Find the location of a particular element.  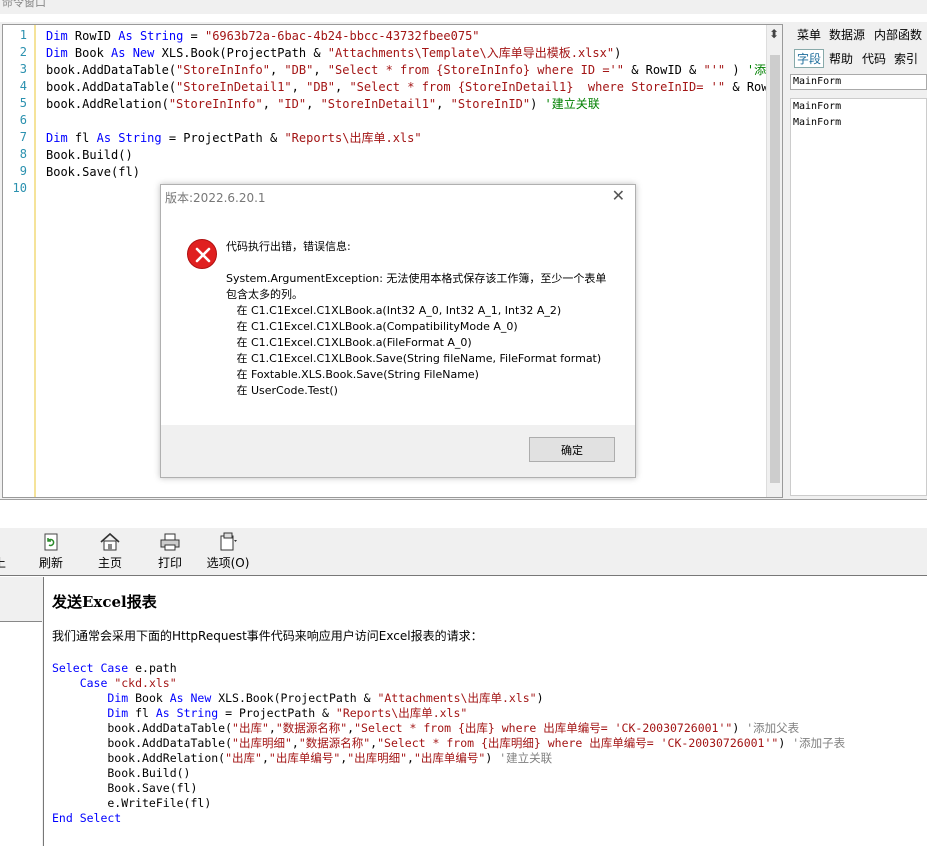

code-token: End Select is located at coordinates (87, 818).